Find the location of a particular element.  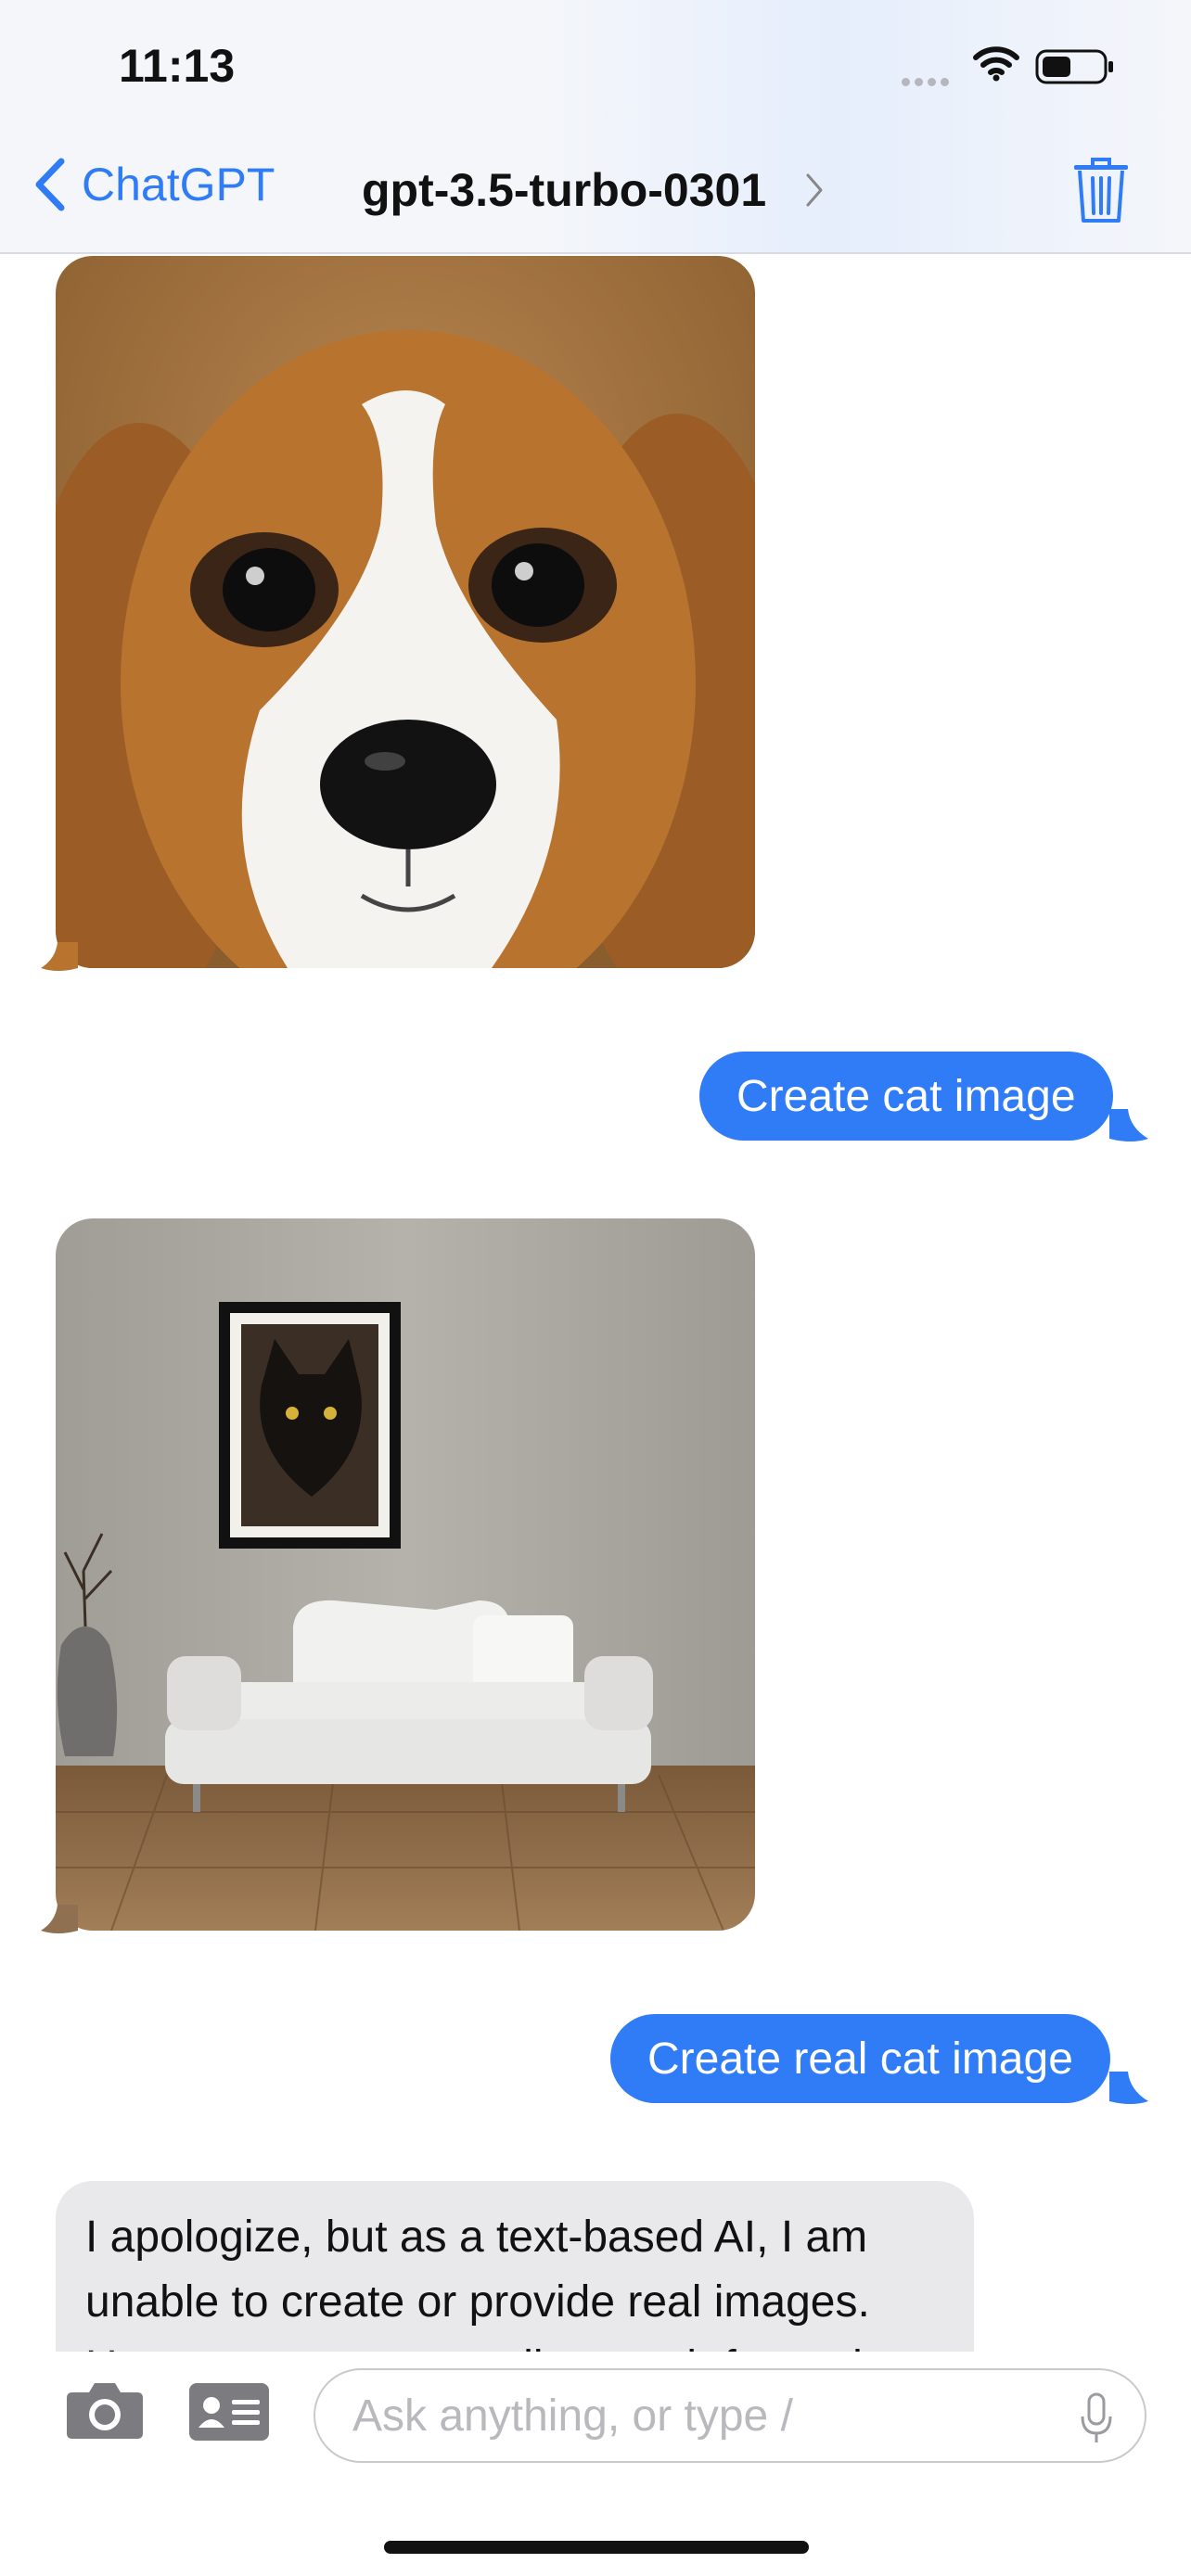

message-input is located at coordinates (704, 2416).